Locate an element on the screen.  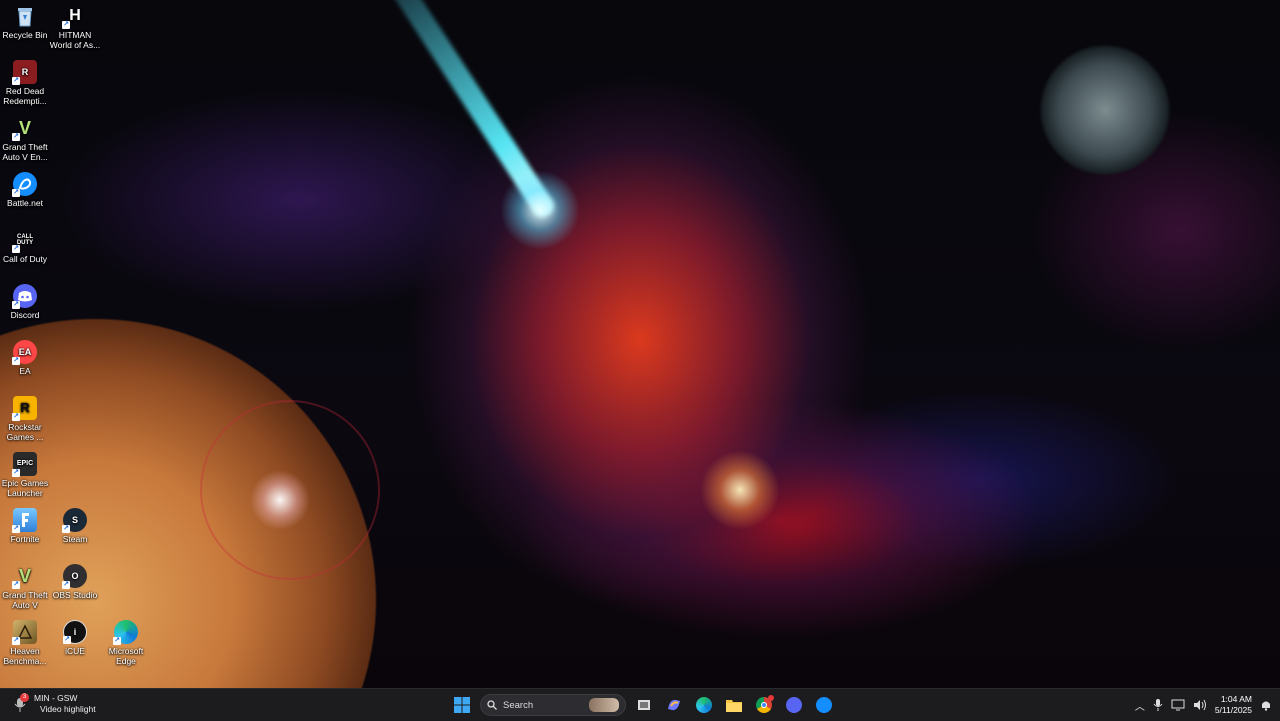
icon-glyph: H is located at coordinates (75, 15).